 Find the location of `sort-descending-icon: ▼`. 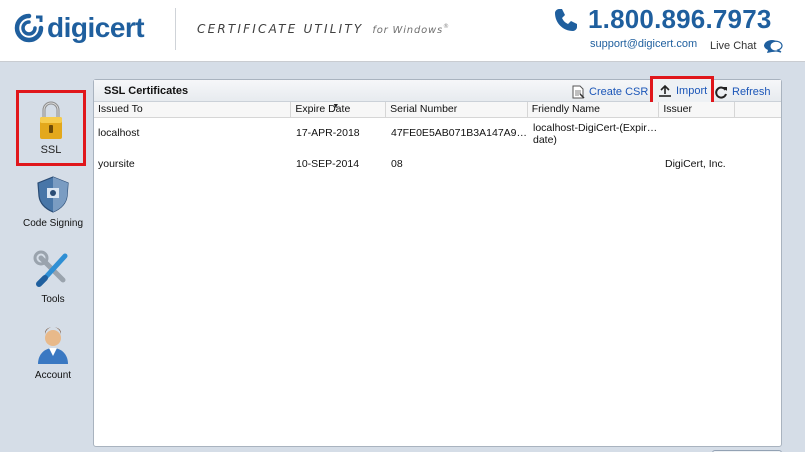

sort-descending-icon: ▼ is located at coordinates (336, 106).